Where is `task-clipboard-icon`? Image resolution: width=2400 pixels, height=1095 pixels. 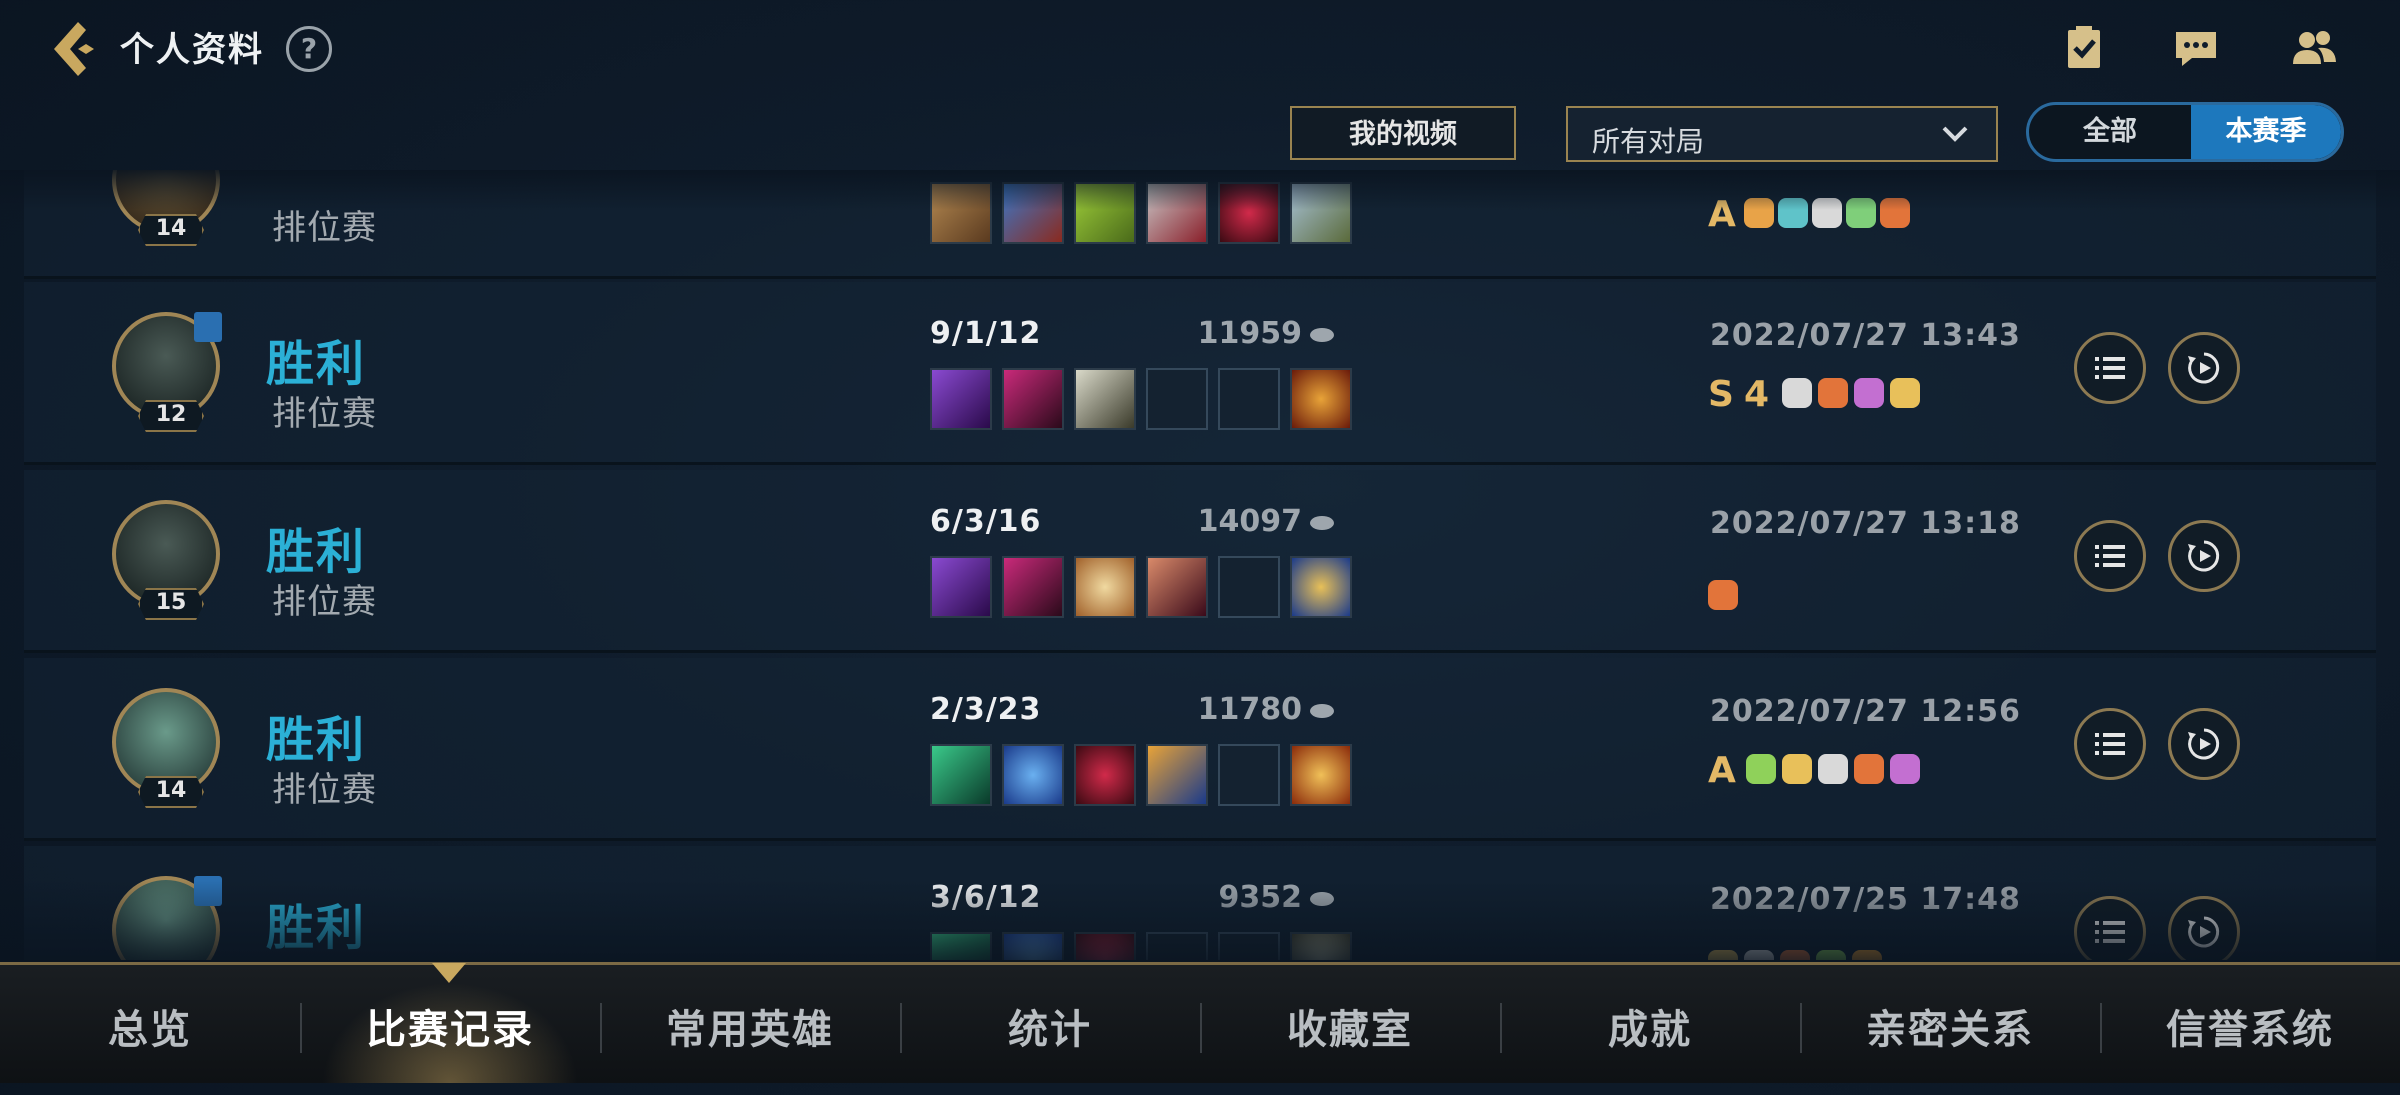 task-clipboard-icon is located at coordinates (2084, 48).